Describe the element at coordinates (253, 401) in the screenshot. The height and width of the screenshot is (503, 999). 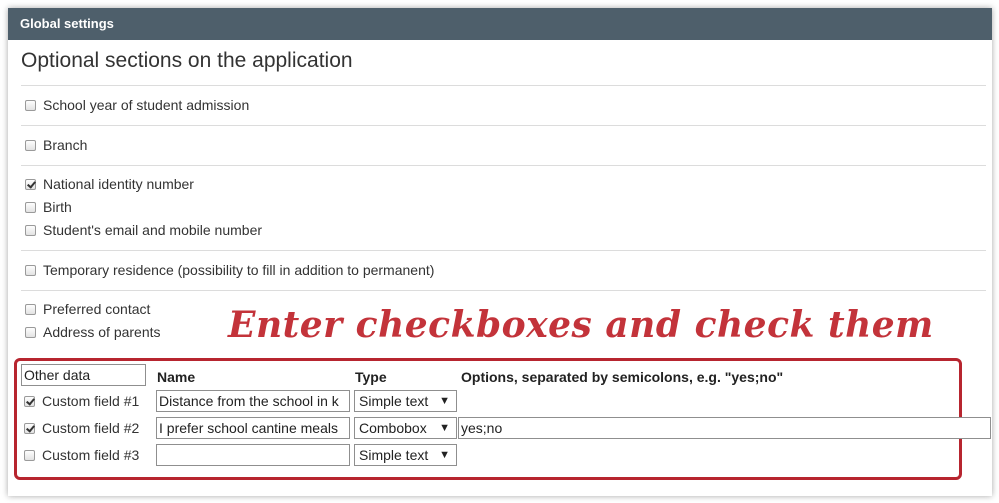
I see `custom-field-1-name-input: Distance from the school in k` at that location.